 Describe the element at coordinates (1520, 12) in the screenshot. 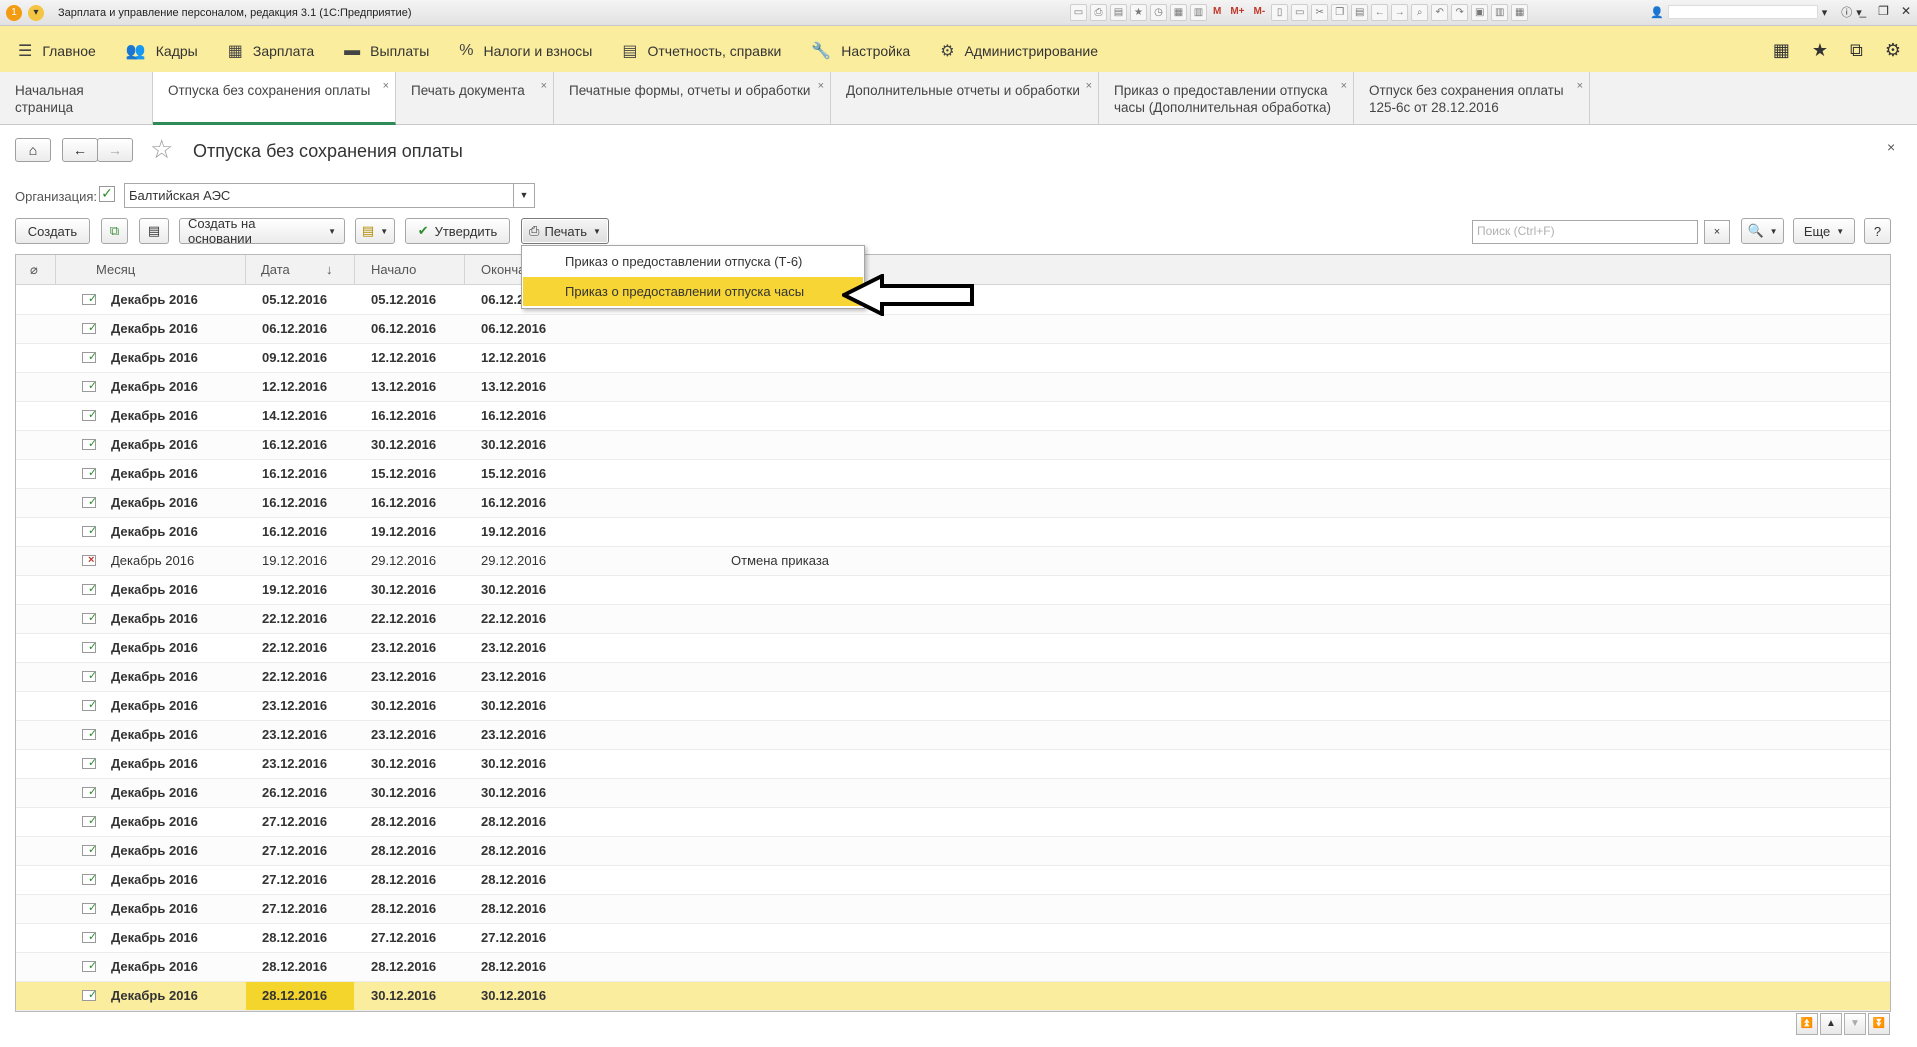

I see `layout-icon: ▦` at that location.